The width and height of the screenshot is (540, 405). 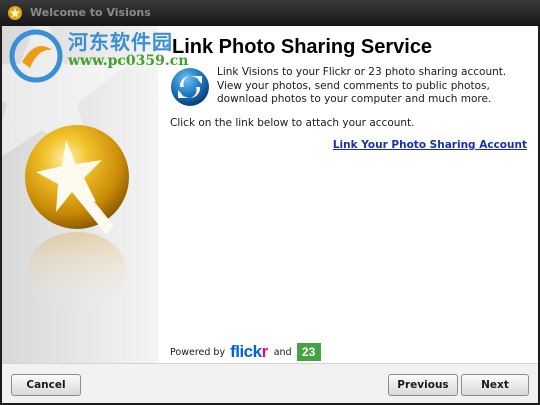 I want to click on and-label: and, so click(x=282, y=352).